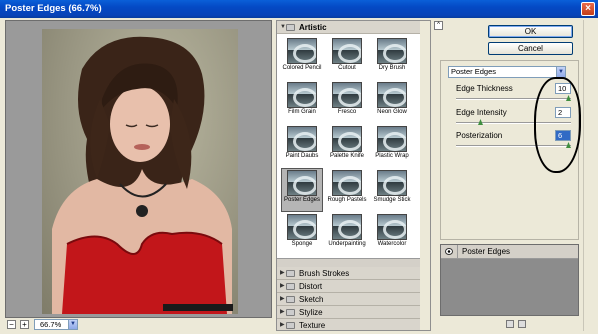  I want to click on filter-thumbnail: Rough Pastels, so click(347, 190).